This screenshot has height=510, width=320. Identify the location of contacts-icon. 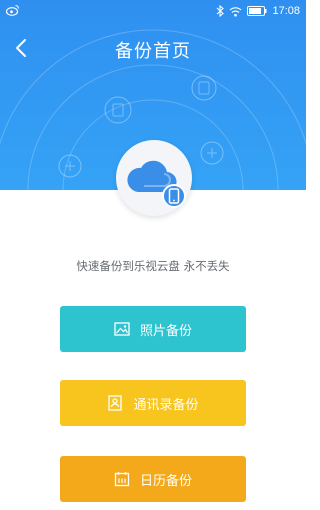
(115, 403).